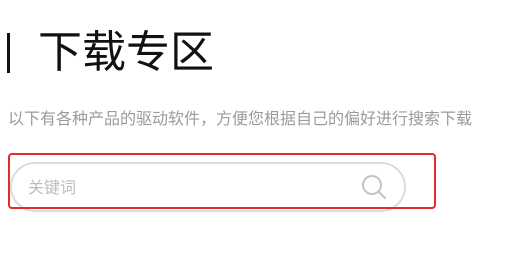  I want to click on intro-text: 以下有各种产品的驱动软件，方便您根据自己的偏好进行搜索下载, so click(240, 118).